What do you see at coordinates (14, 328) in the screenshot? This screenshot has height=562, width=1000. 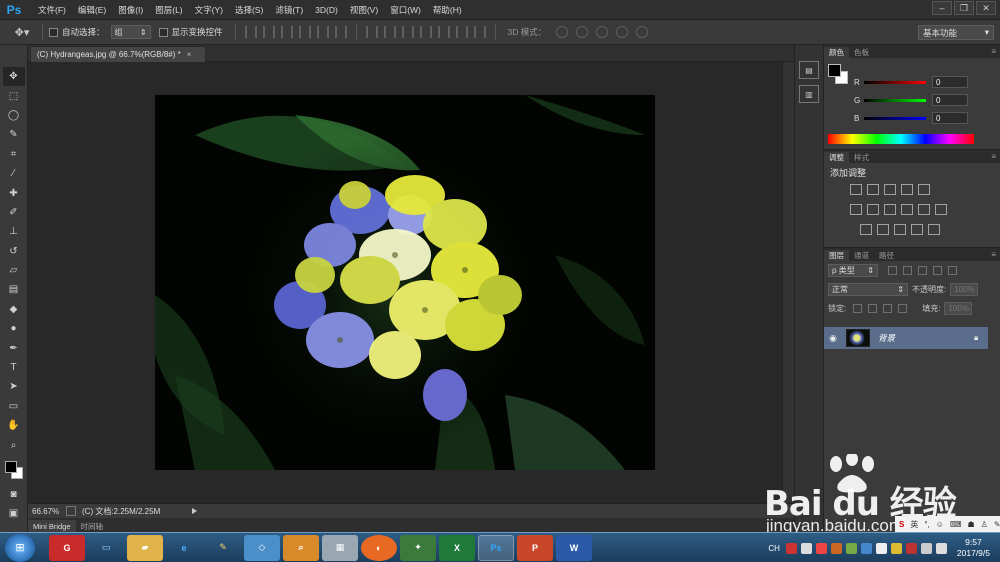 I see `dodge-tool-icon: ●` at bounding box center [14, 328].